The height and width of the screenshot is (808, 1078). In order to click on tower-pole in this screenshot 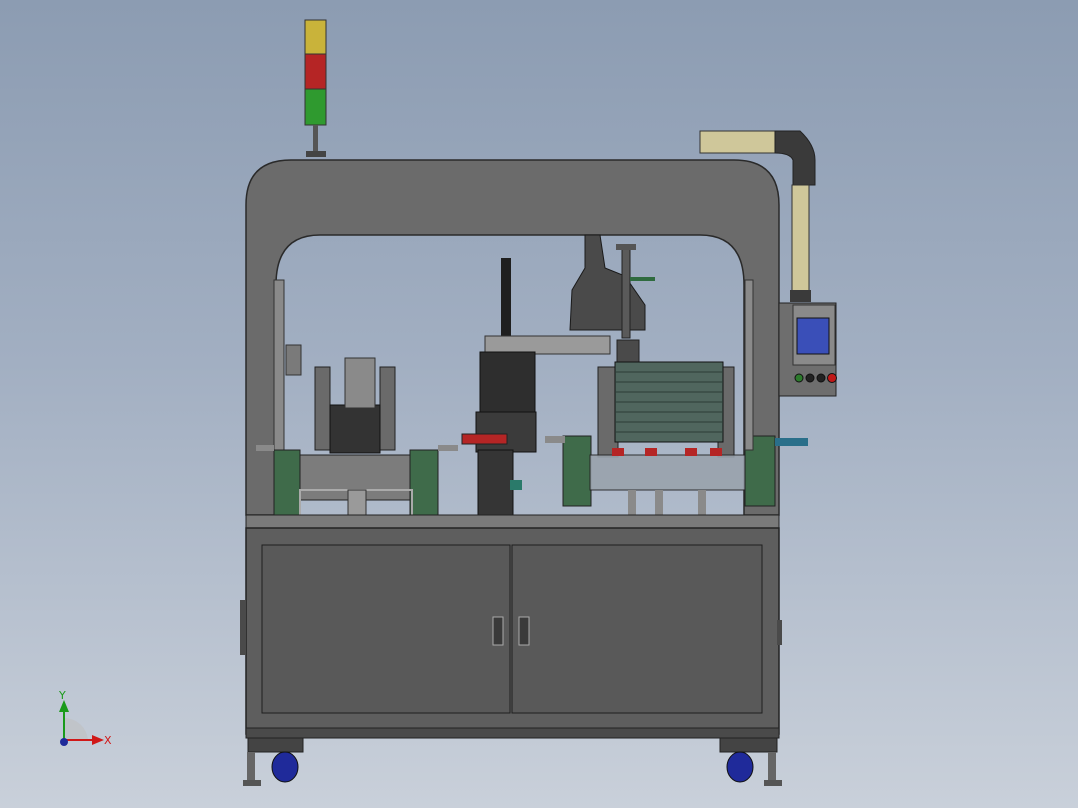, I will do `click(315, 139)`.